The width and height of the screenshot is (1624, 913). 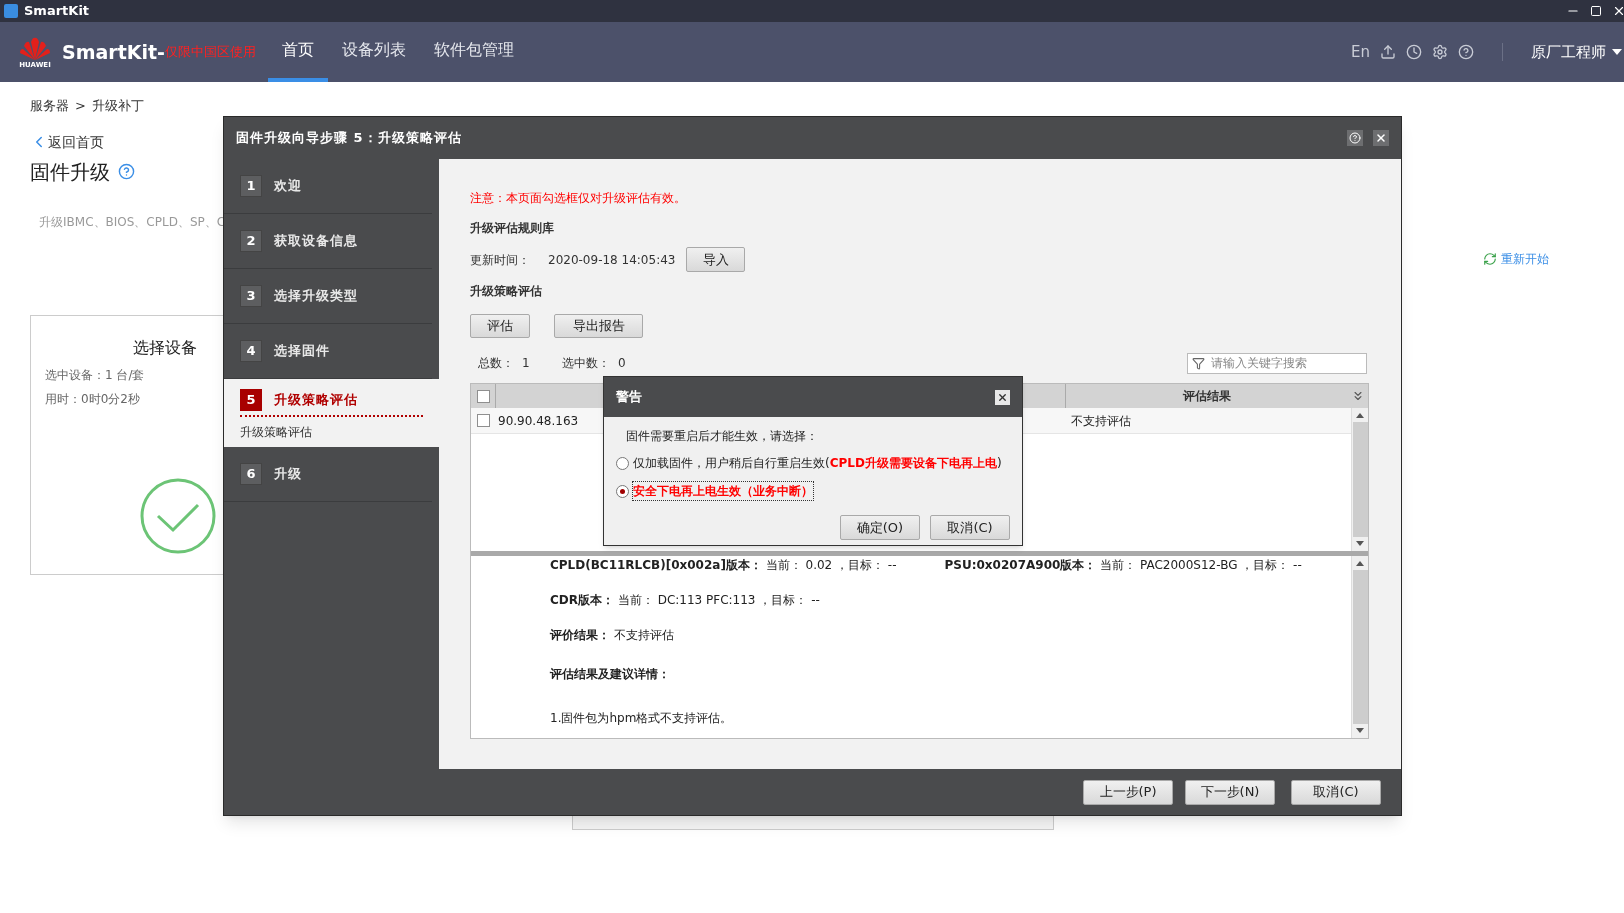 What do you see at coordinates (210, 52) in the screenshot?
I see `brand-note: 仅限中国区使用` at bounding box center [210, 52].